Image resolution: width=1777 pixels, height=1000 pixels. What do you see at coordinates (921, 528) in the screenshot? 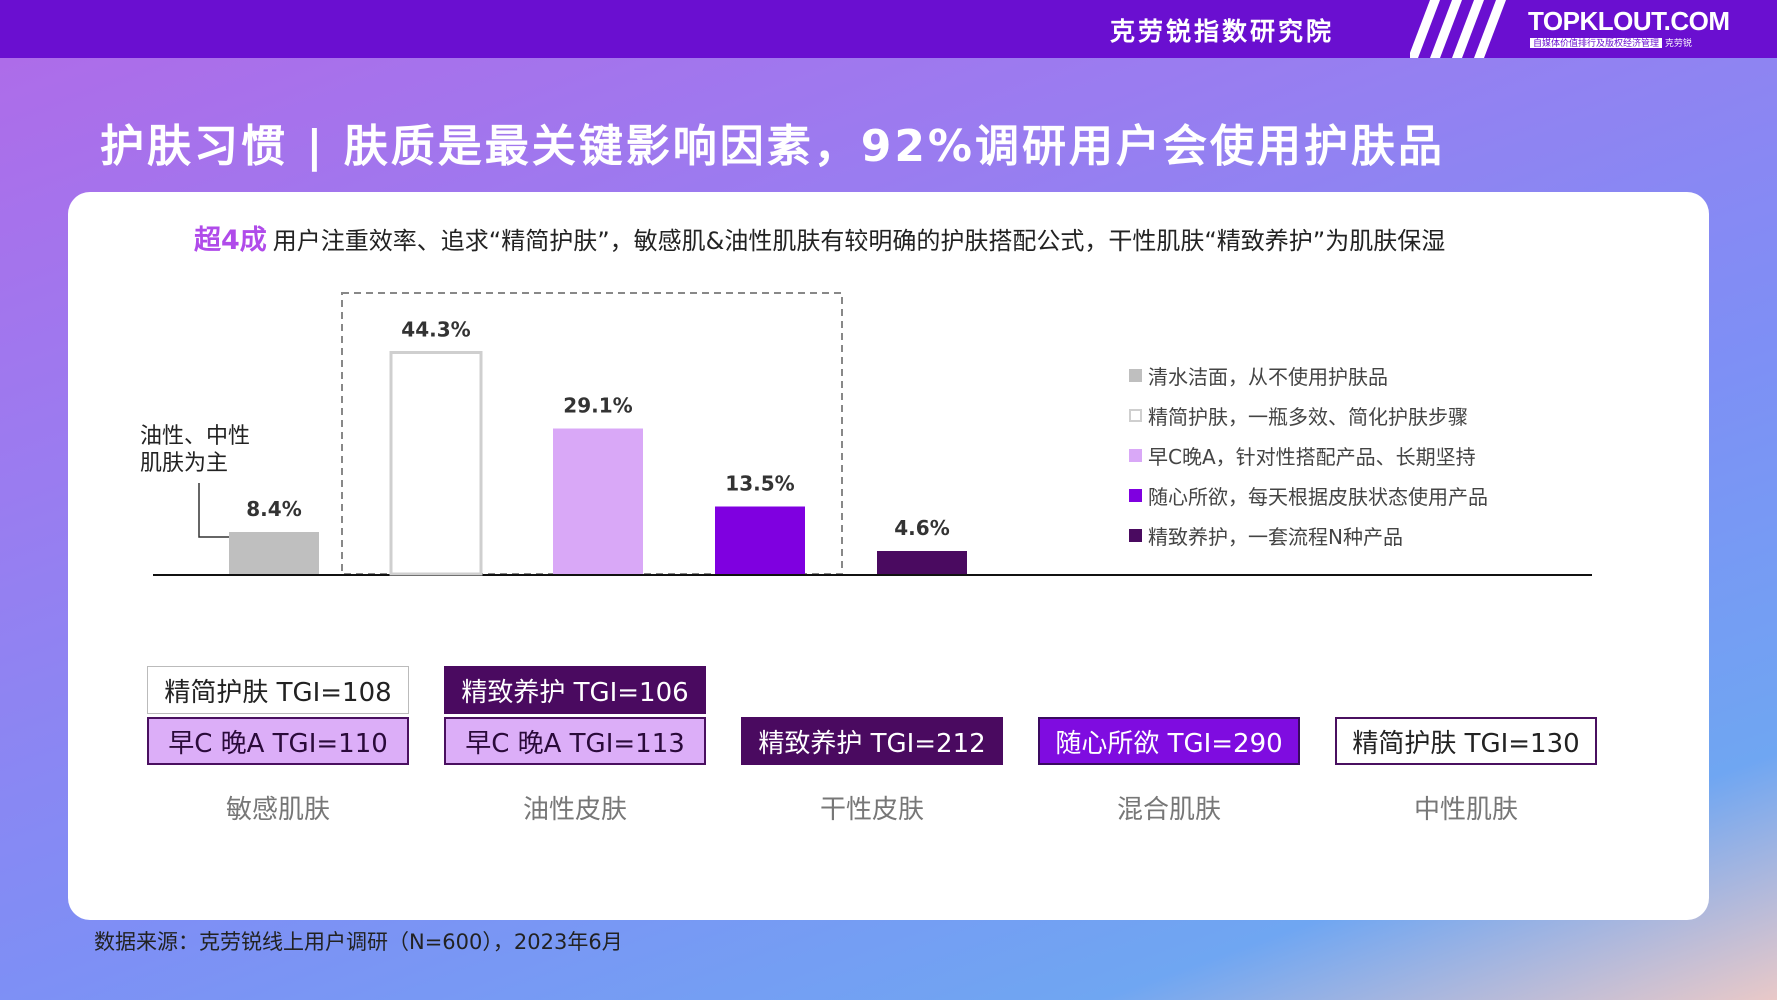
I see `bar-value-label-5: 4.6%` at bounding box center [921, 528].